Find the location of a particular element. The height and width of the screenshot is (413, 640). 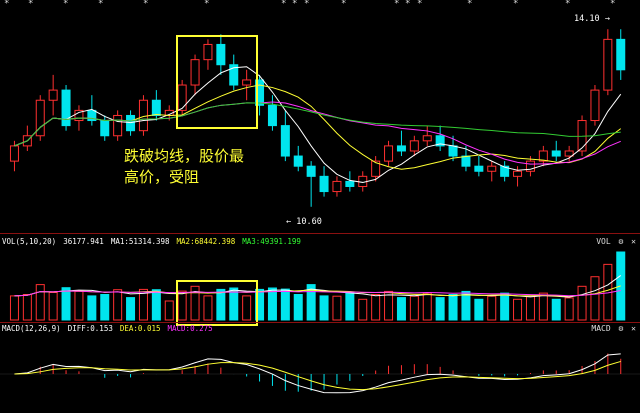

volume-corner-label: VOL is located at coordinates (603, 241).